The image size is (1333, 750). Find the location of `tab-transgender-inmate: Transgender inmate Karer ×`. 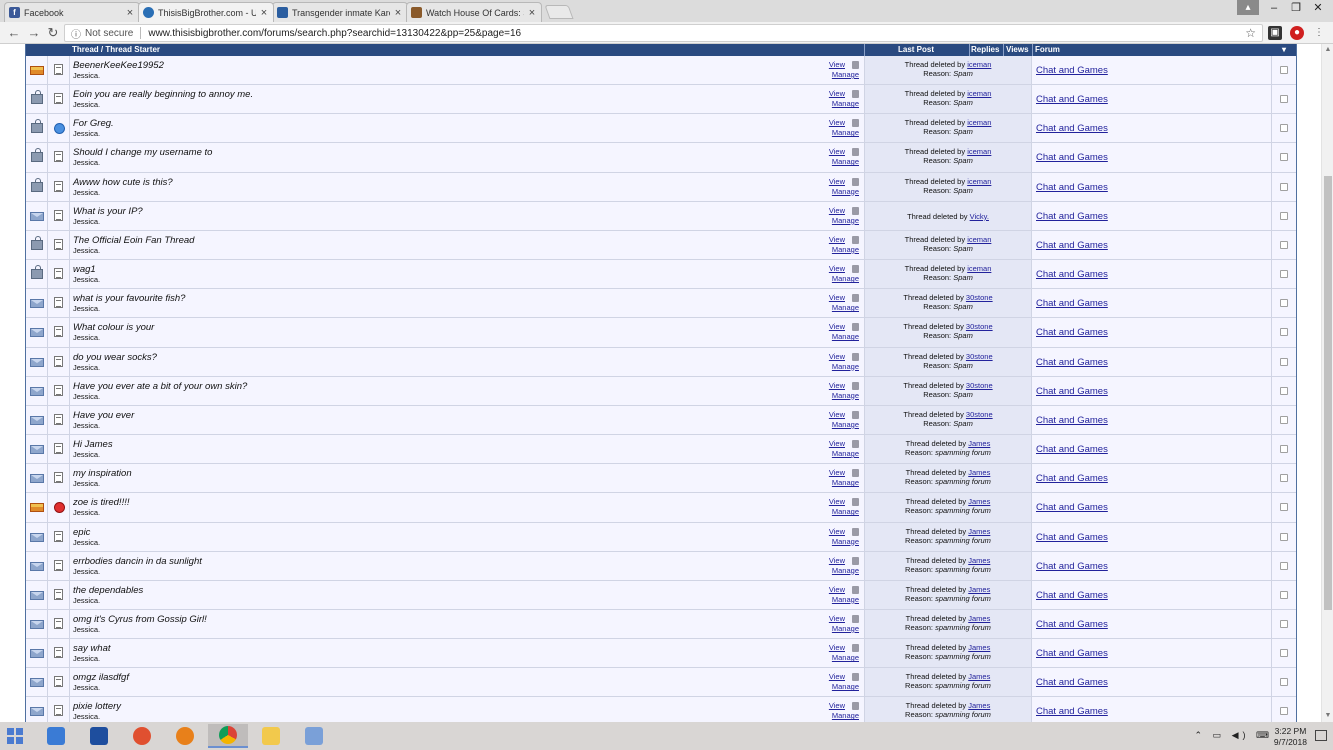

tab-transgender-inmate: Transgender inmate Karer × is located at coordinates (340, 12).